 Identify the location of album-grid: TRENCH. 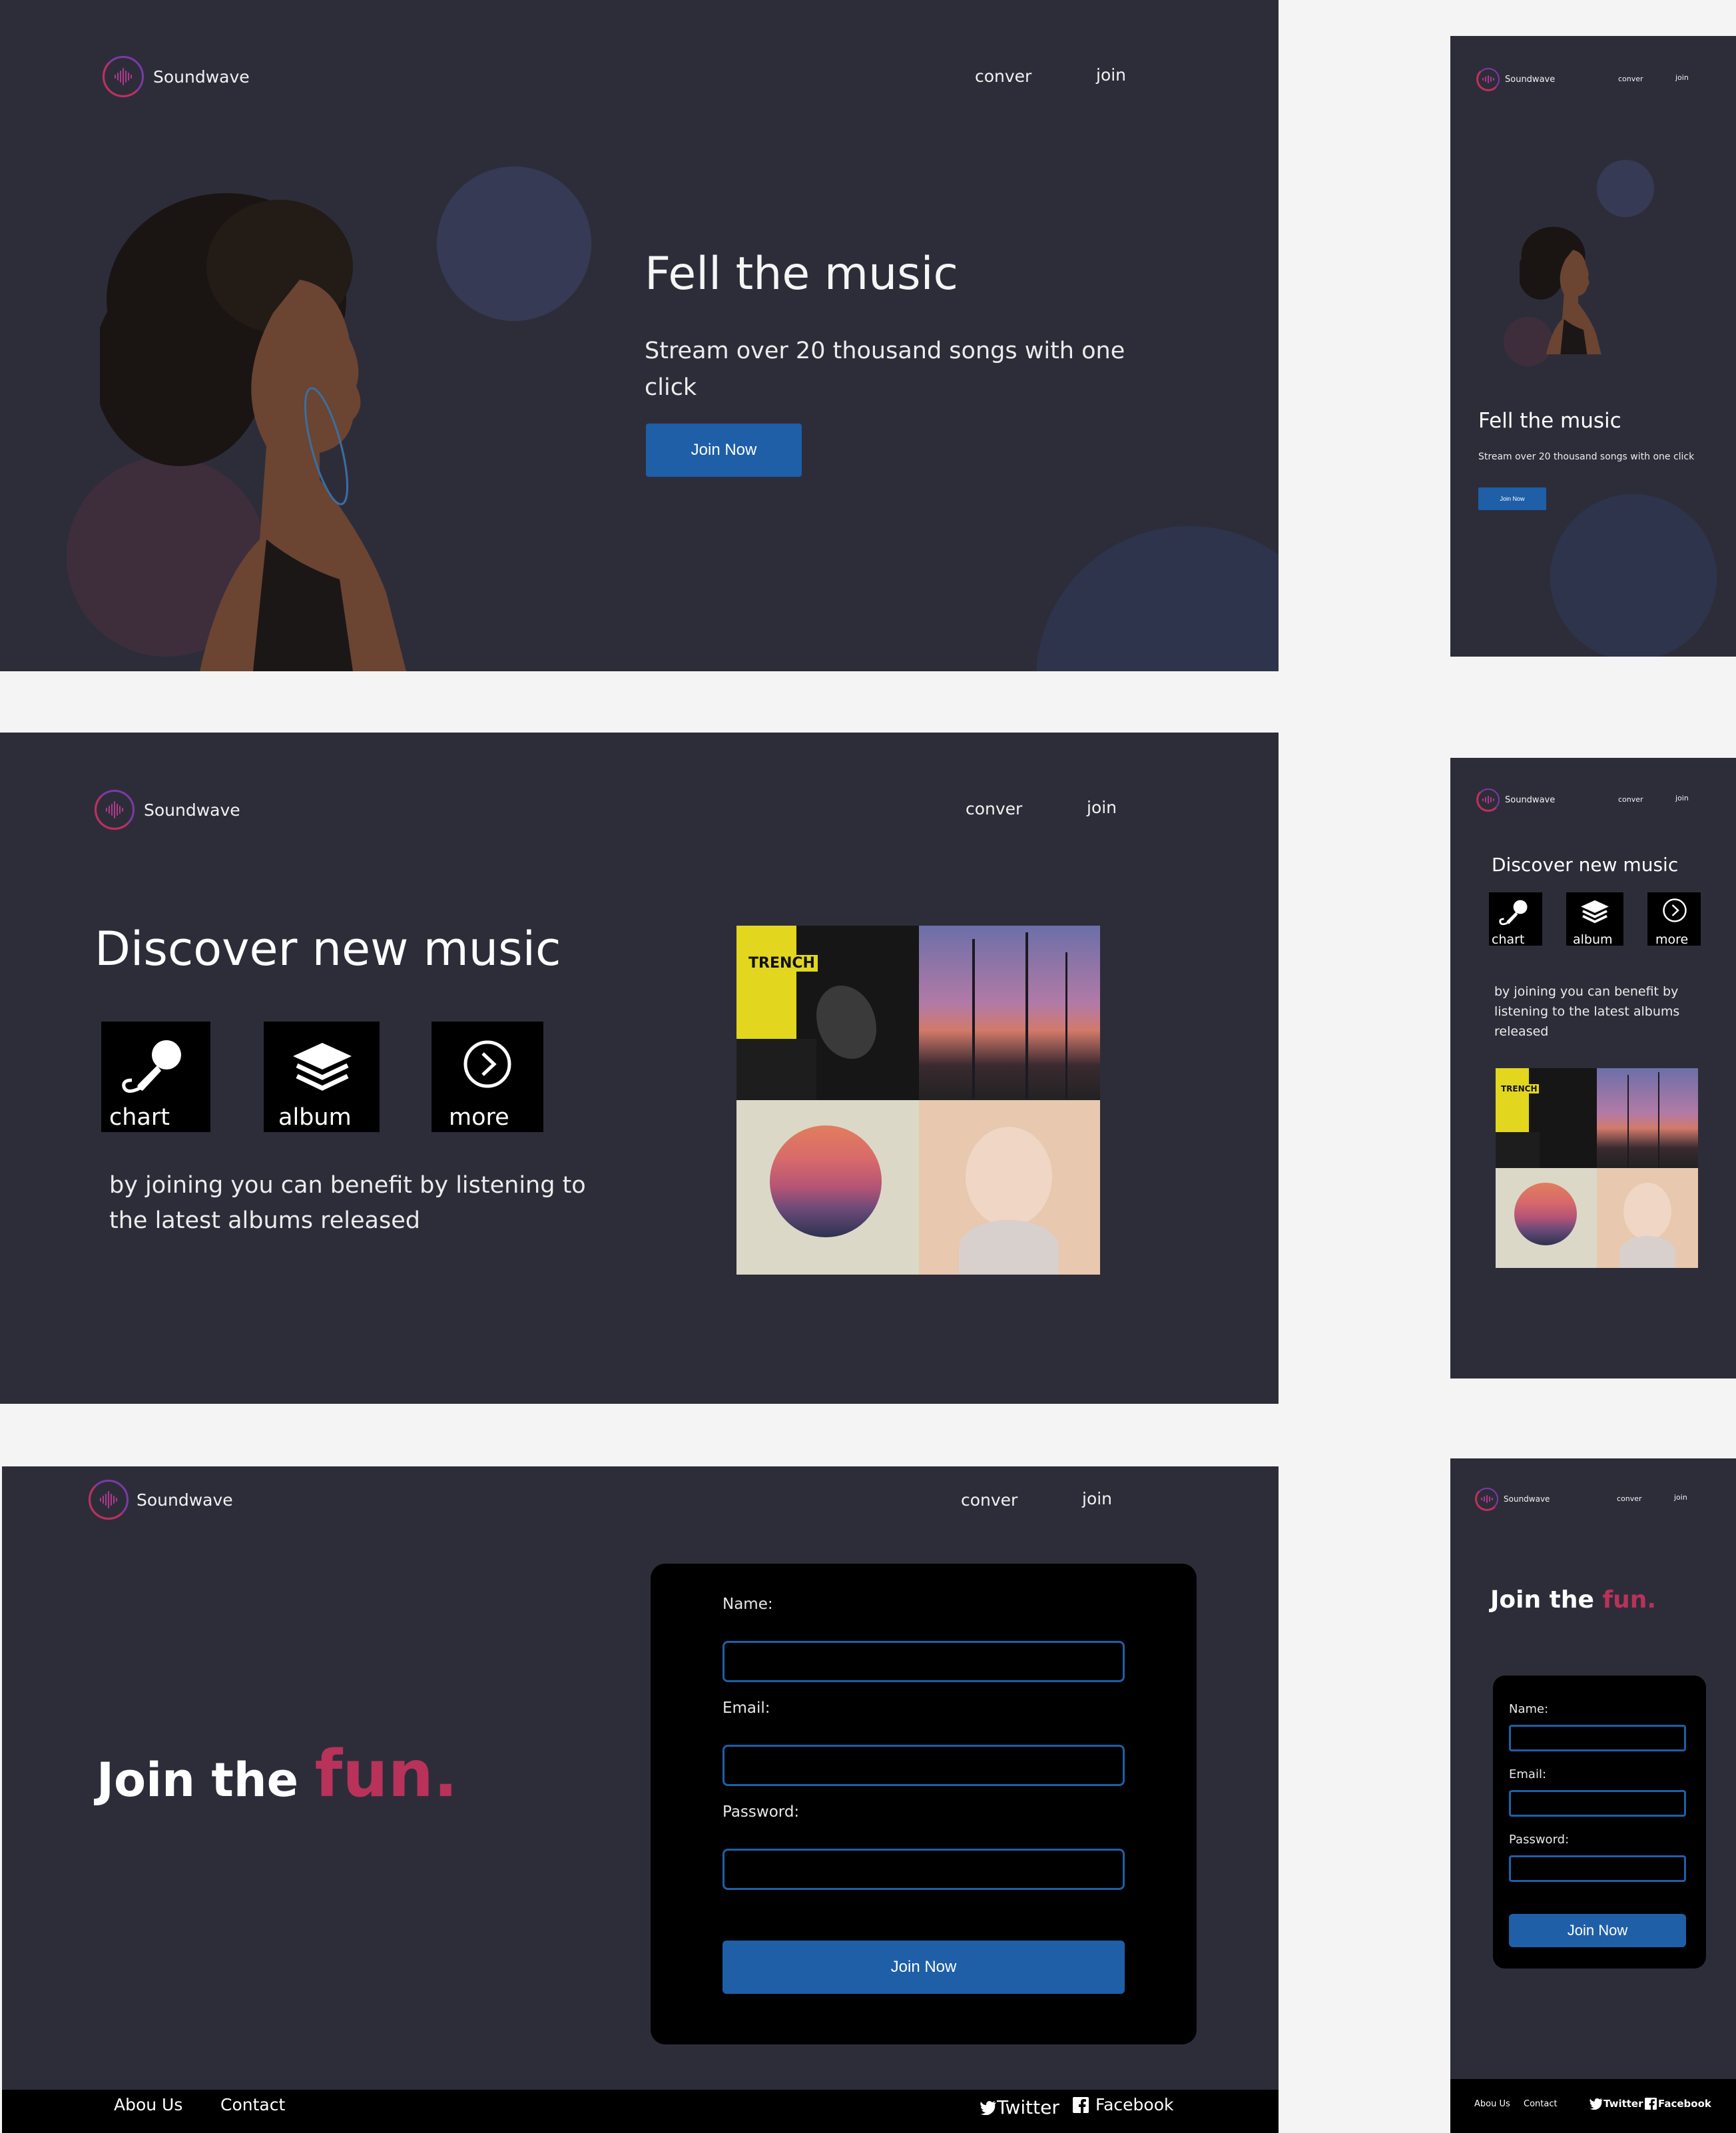
(918, 1100).